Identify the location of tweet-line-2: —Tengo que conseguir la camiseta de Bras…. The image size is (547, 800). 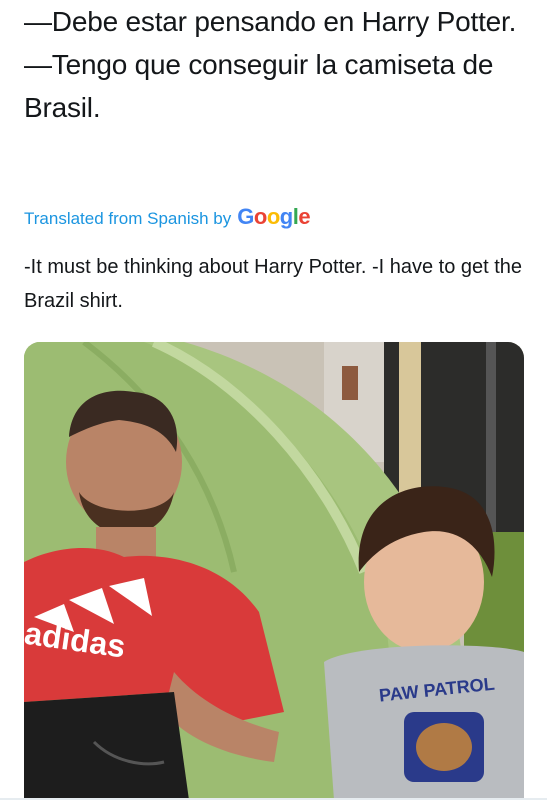
(259, 86).